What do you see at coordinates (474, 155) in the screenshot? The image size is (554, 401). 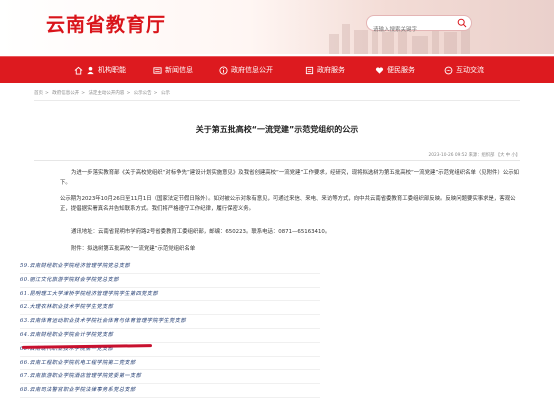 I see `article-meta: 2023-10-26 09:52 来源：组织部 【大 中 小】` at bounding box center [474, 155].